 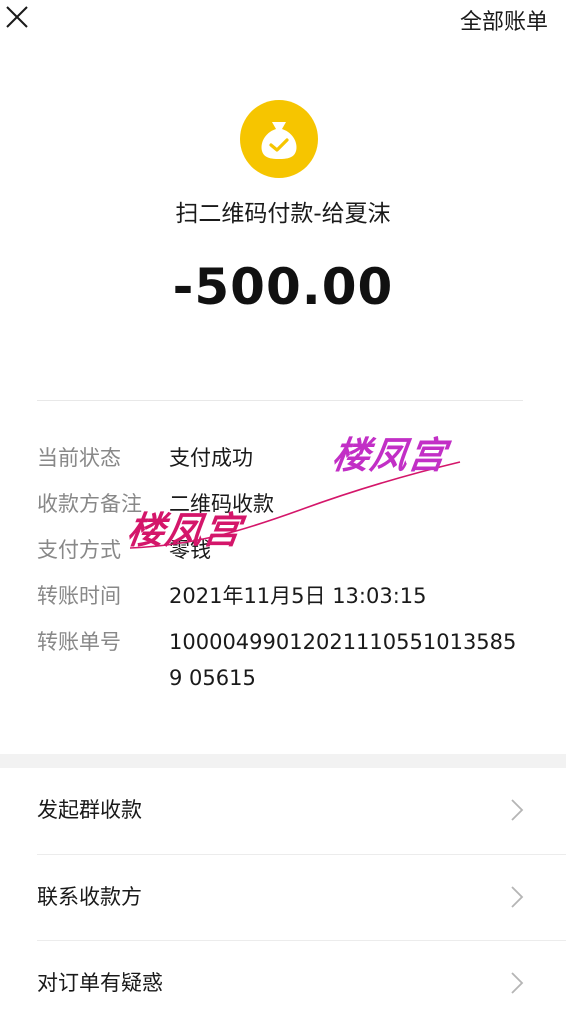 I want to click on transaction-amount: -500.00, so click(x=283, y=287).